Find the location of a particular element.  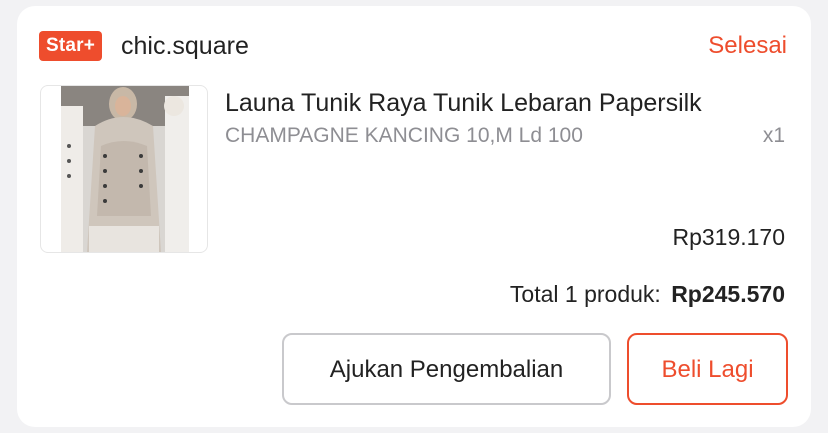

product-price: Rp319.170 is located at coordinates (728, 237).